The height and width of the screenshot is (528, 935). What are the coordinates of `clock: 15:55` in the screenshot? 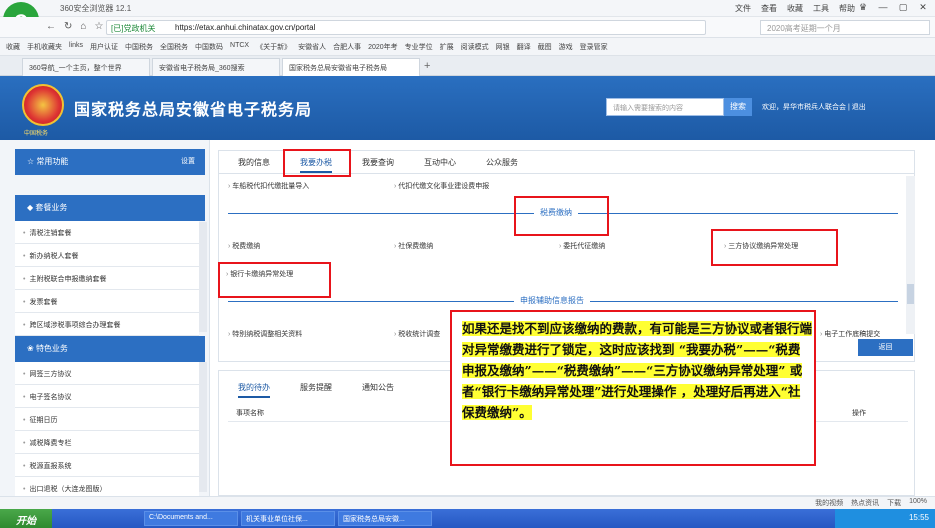 It's located at (919, 517).